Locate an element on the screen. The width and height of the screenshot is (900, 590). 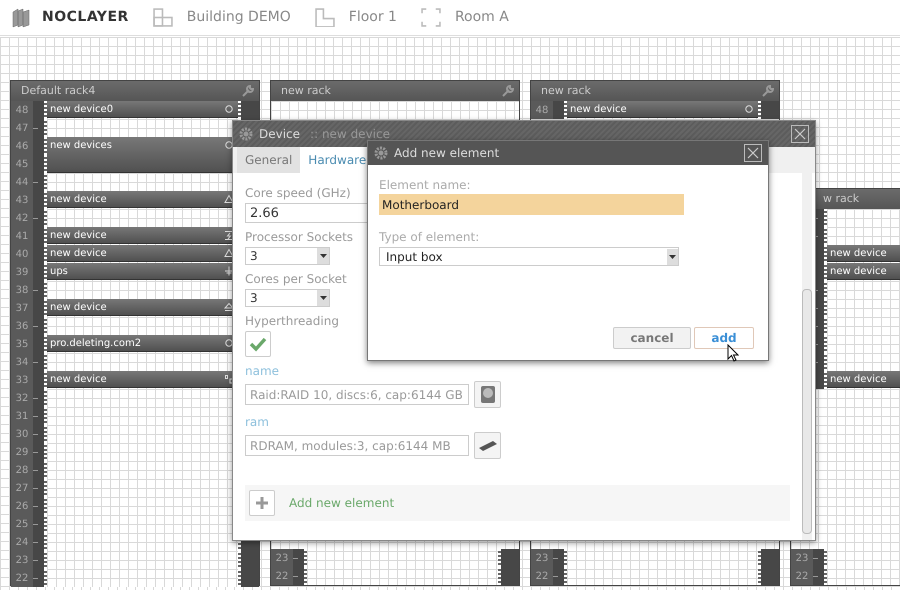
breadcrumb-link: Floor 1 is located at coordinates (355, 17).